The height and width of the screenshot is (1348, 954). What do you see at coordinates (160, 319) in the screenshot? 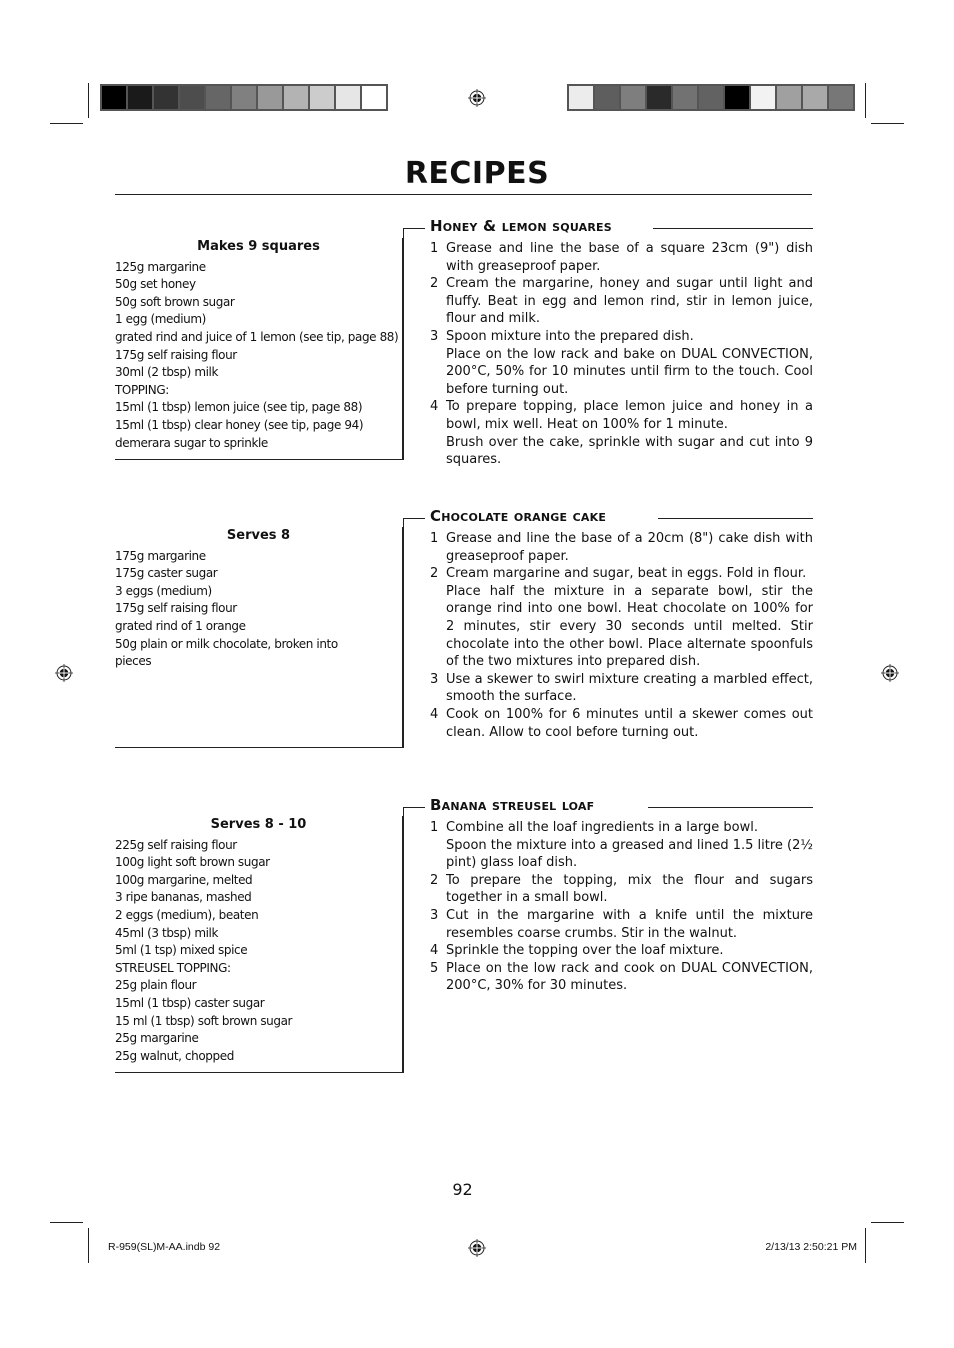
I see `ingredient-item: 1 egg (medium)` at bounding box center [160, 319].